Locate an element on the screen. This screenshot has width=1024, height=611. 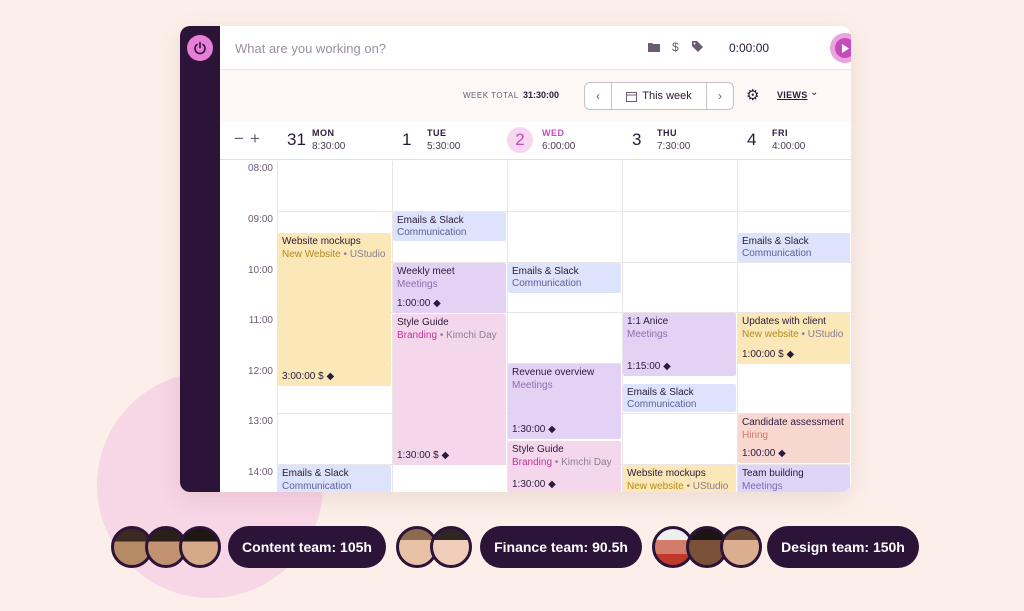
day-header-fri: 4 FRI 4:00:00 is located at coordinates (794, 141).